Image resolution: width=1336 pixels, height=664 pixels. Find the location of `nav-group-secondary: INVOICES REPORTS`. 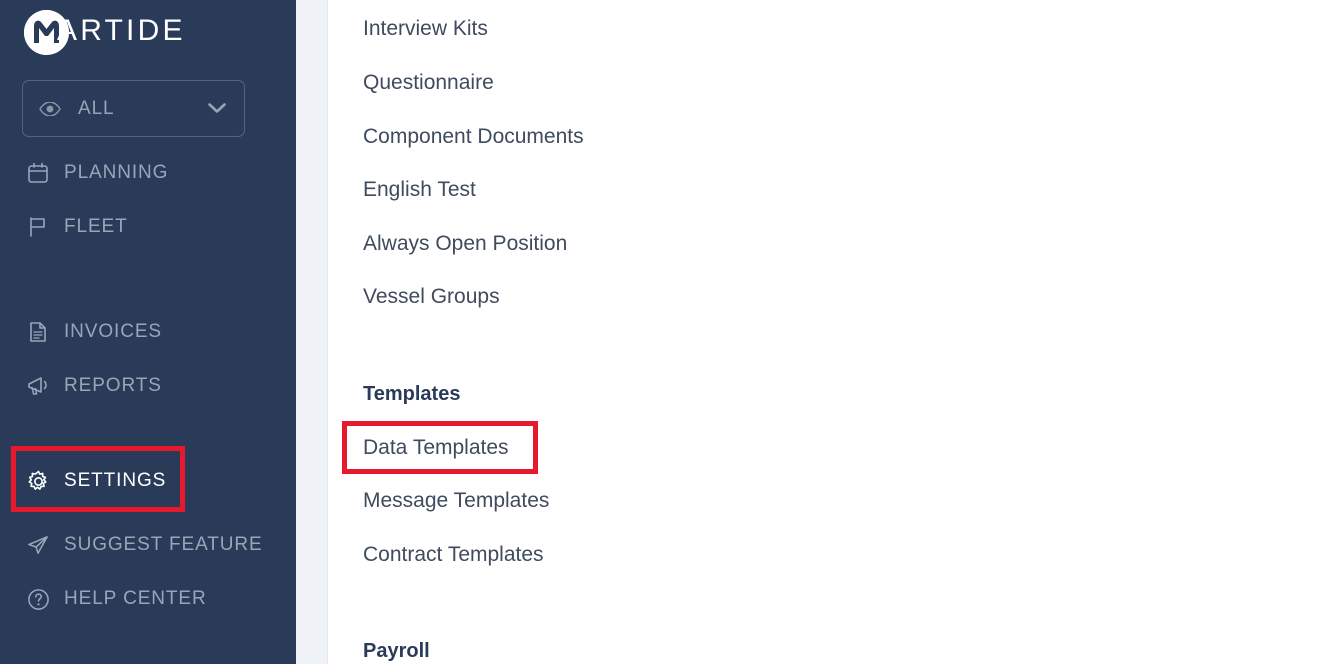

nav-group-secondary: INVOICES REPORTS is located at coordinates (148, 359).